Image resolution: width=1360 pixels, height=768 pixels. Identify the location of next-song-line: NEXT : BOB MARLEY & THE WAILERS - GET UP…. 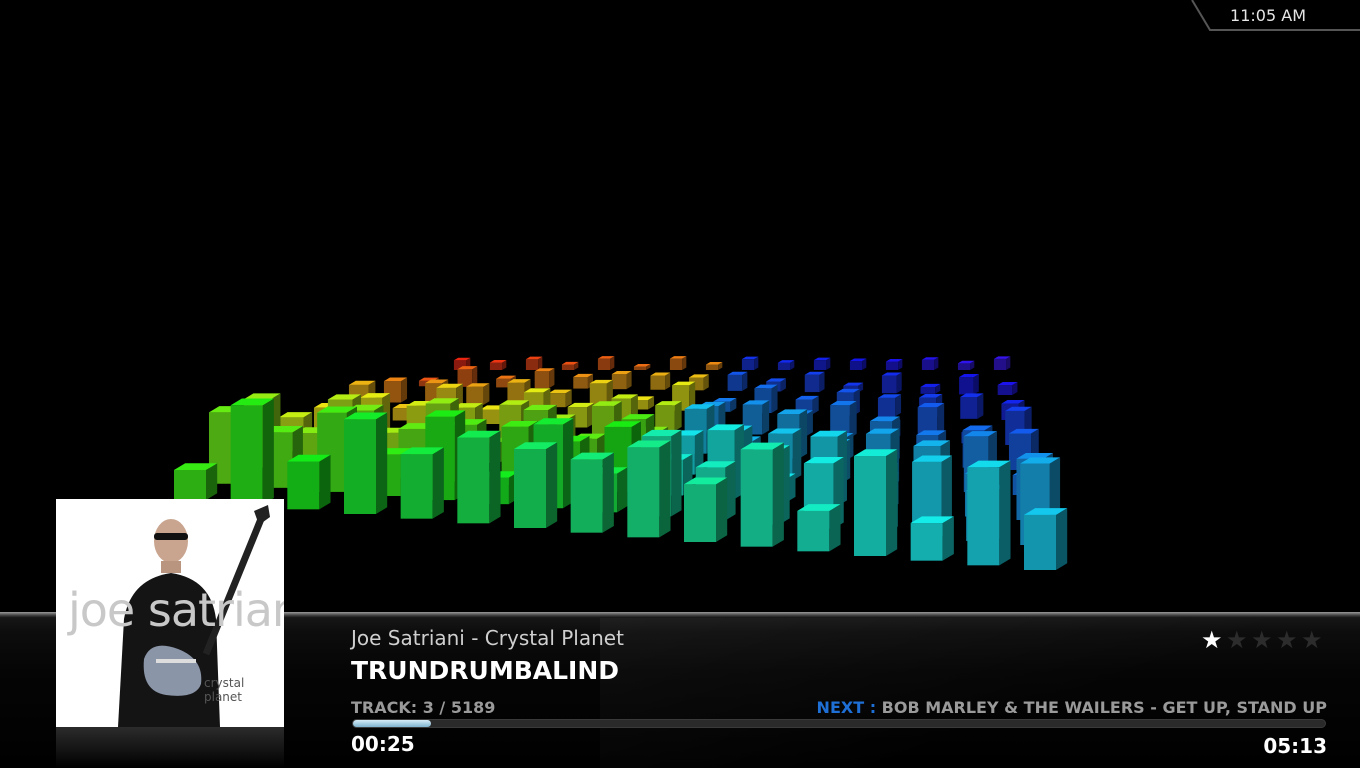
(1072, 707).